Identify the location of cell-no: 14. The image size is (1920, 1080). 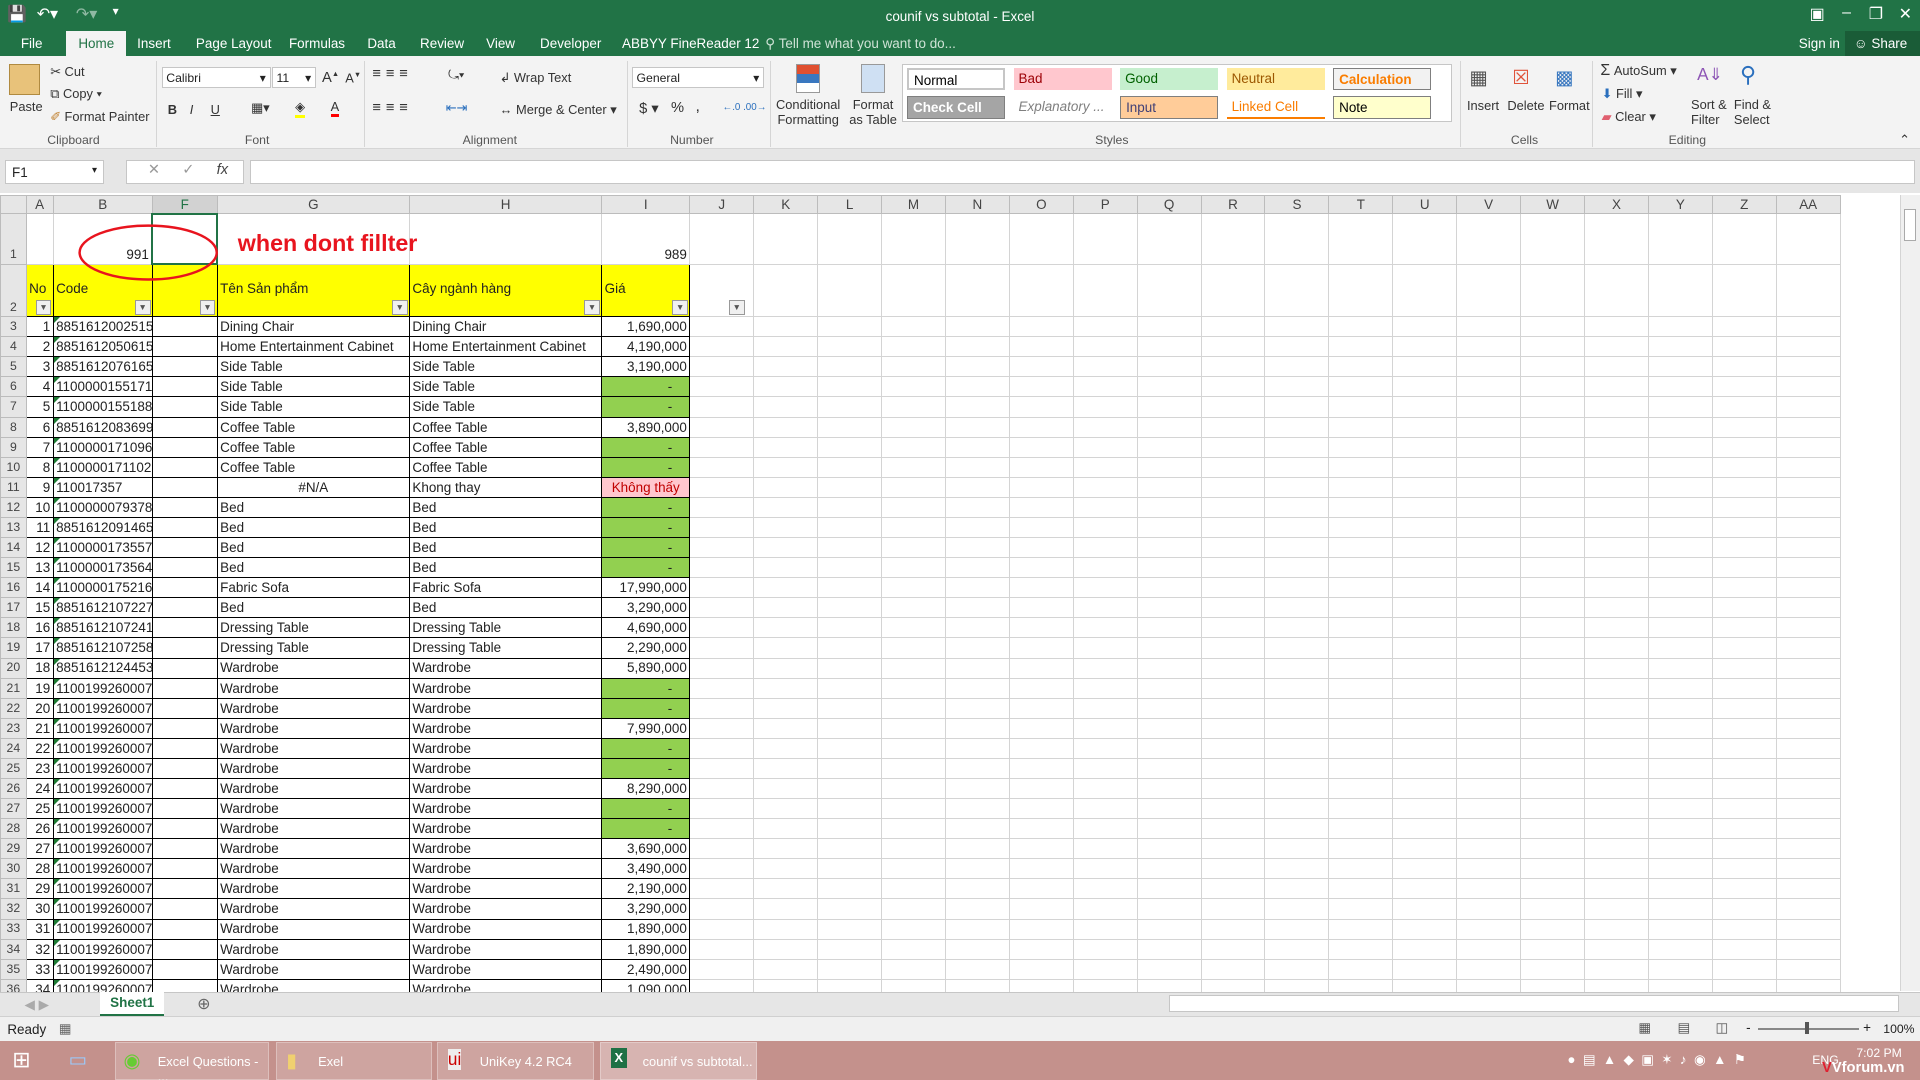
(39, 588).